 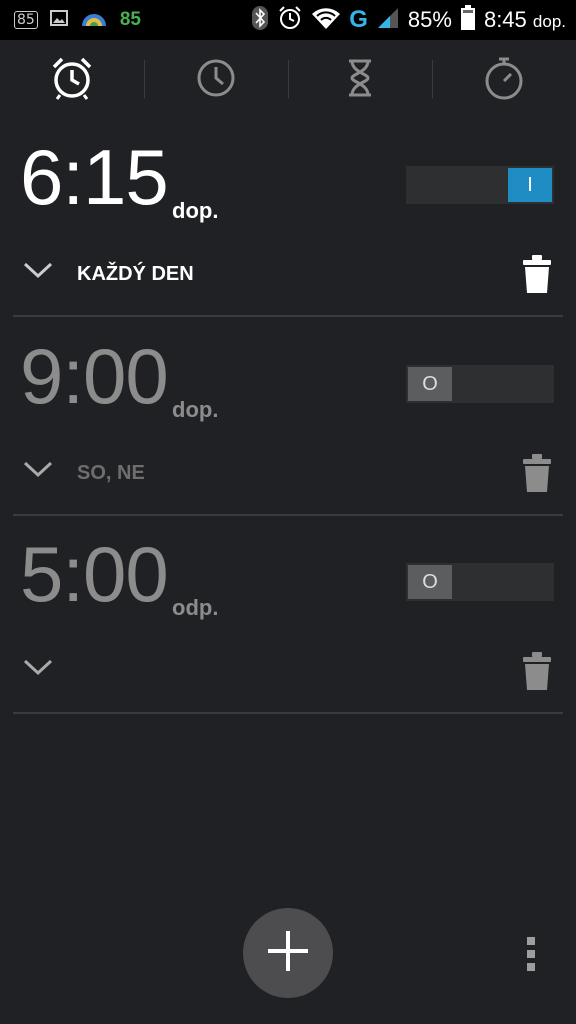 I want to click on clock-icon, so click(x=216, y=80).